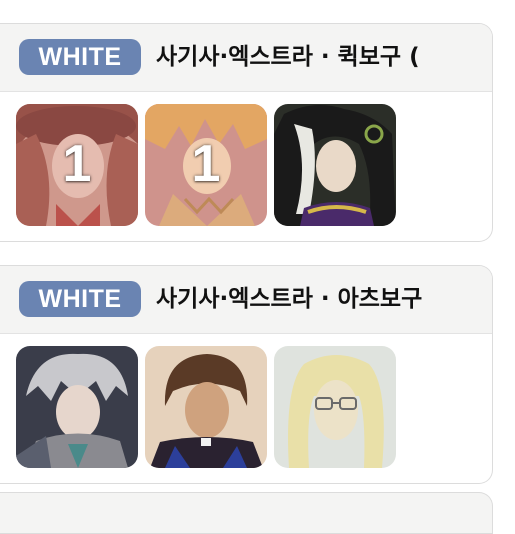  I want to click on card-title: 사기사·엑스트라 · 퀵보구 (, so click(288, 57).